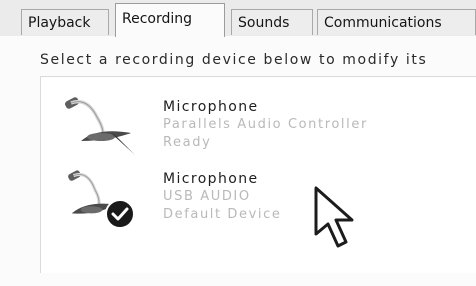 Image resolution: width=476 pixels, height=286 pixels. I want to click on tab-playback: Playback, so click(65, 22).